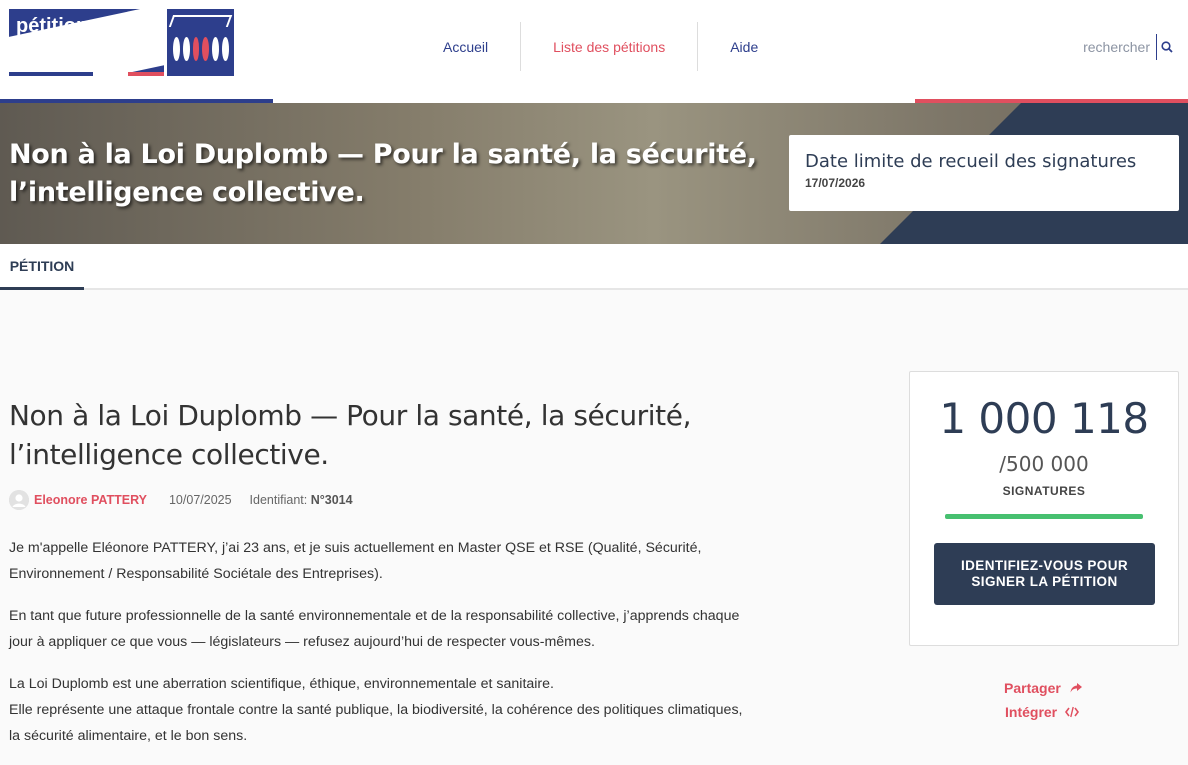 Image resolution: width=1188 pixels, height=765 pixels. Describe the element at coordinates (200, 42) in the screenshot. I see `logo-building-icon` at that location.